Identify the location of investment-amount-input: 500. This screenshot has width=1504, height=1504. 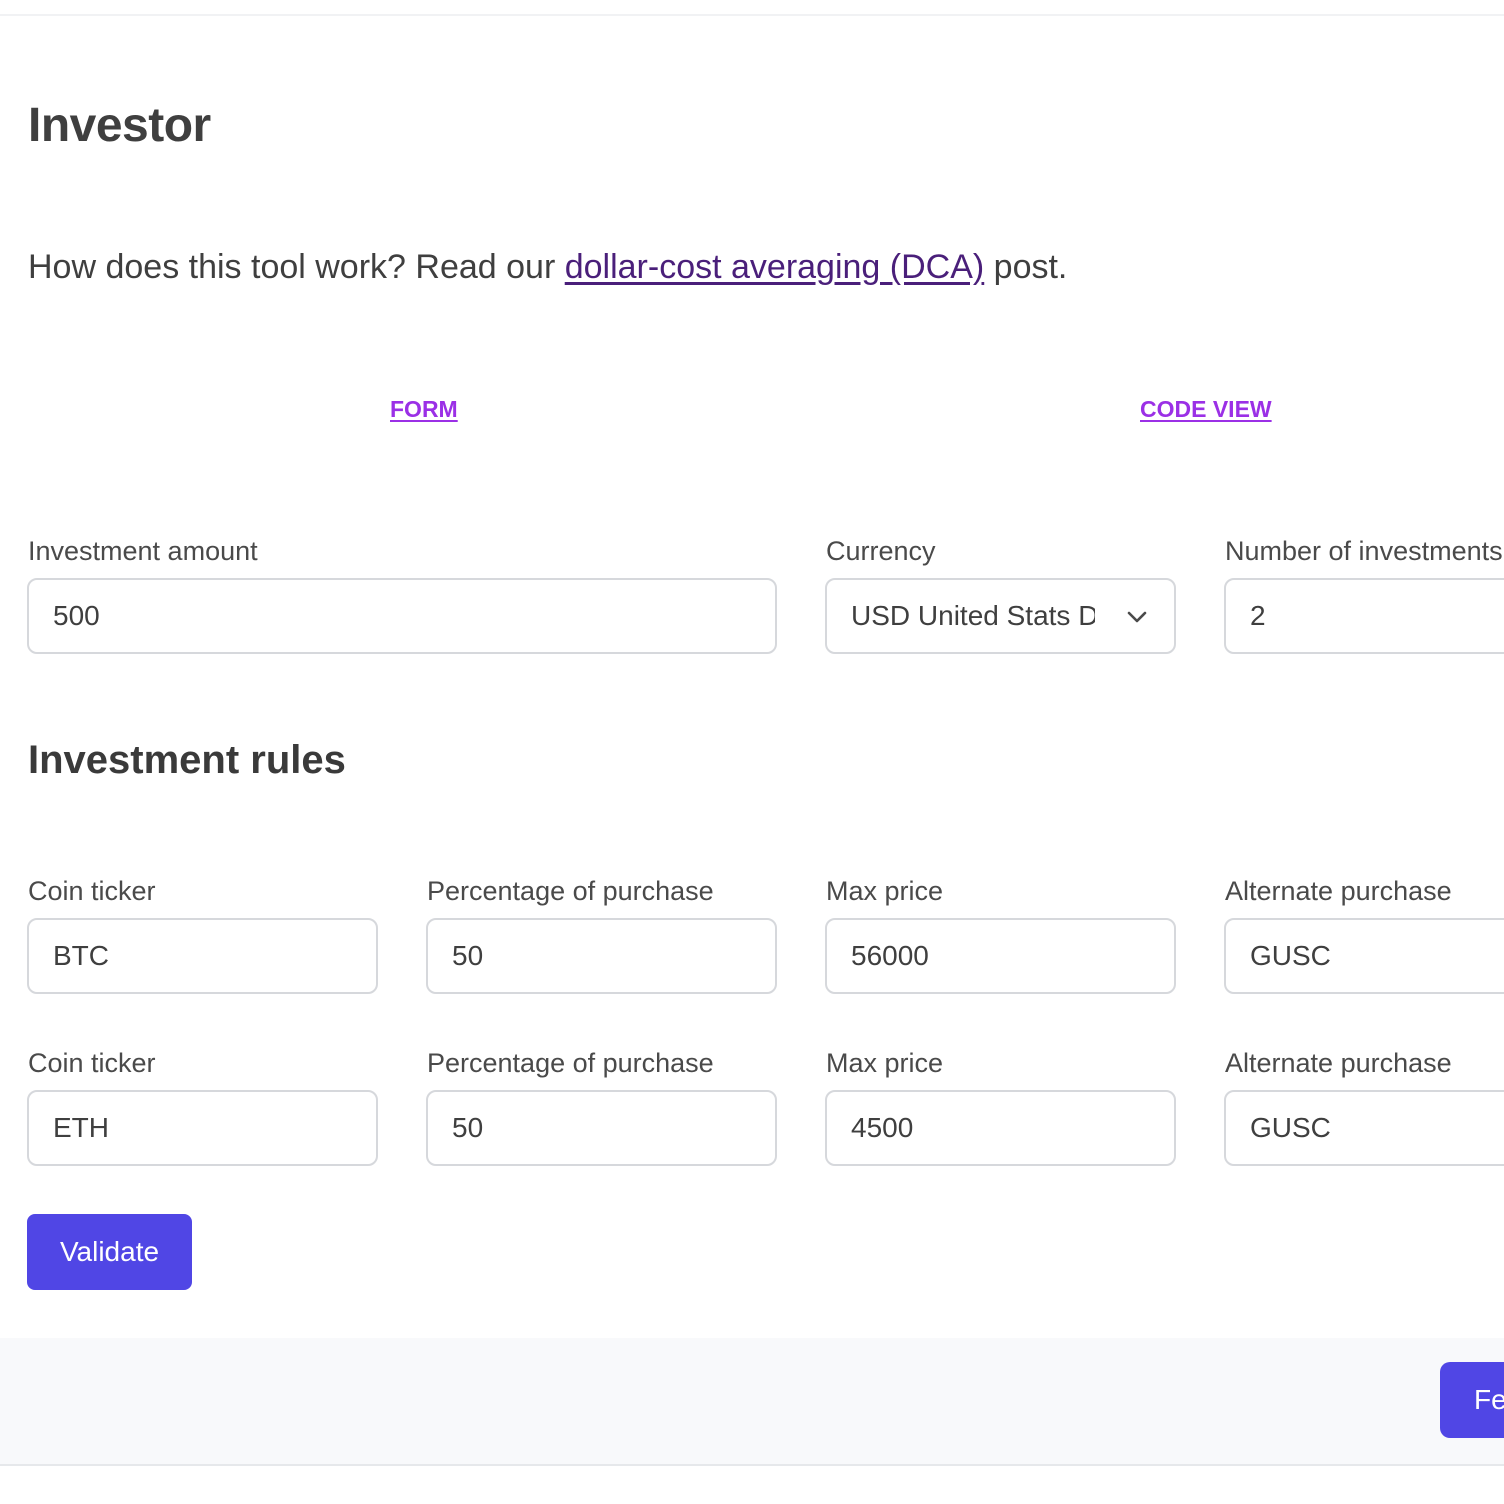
(402, 616).